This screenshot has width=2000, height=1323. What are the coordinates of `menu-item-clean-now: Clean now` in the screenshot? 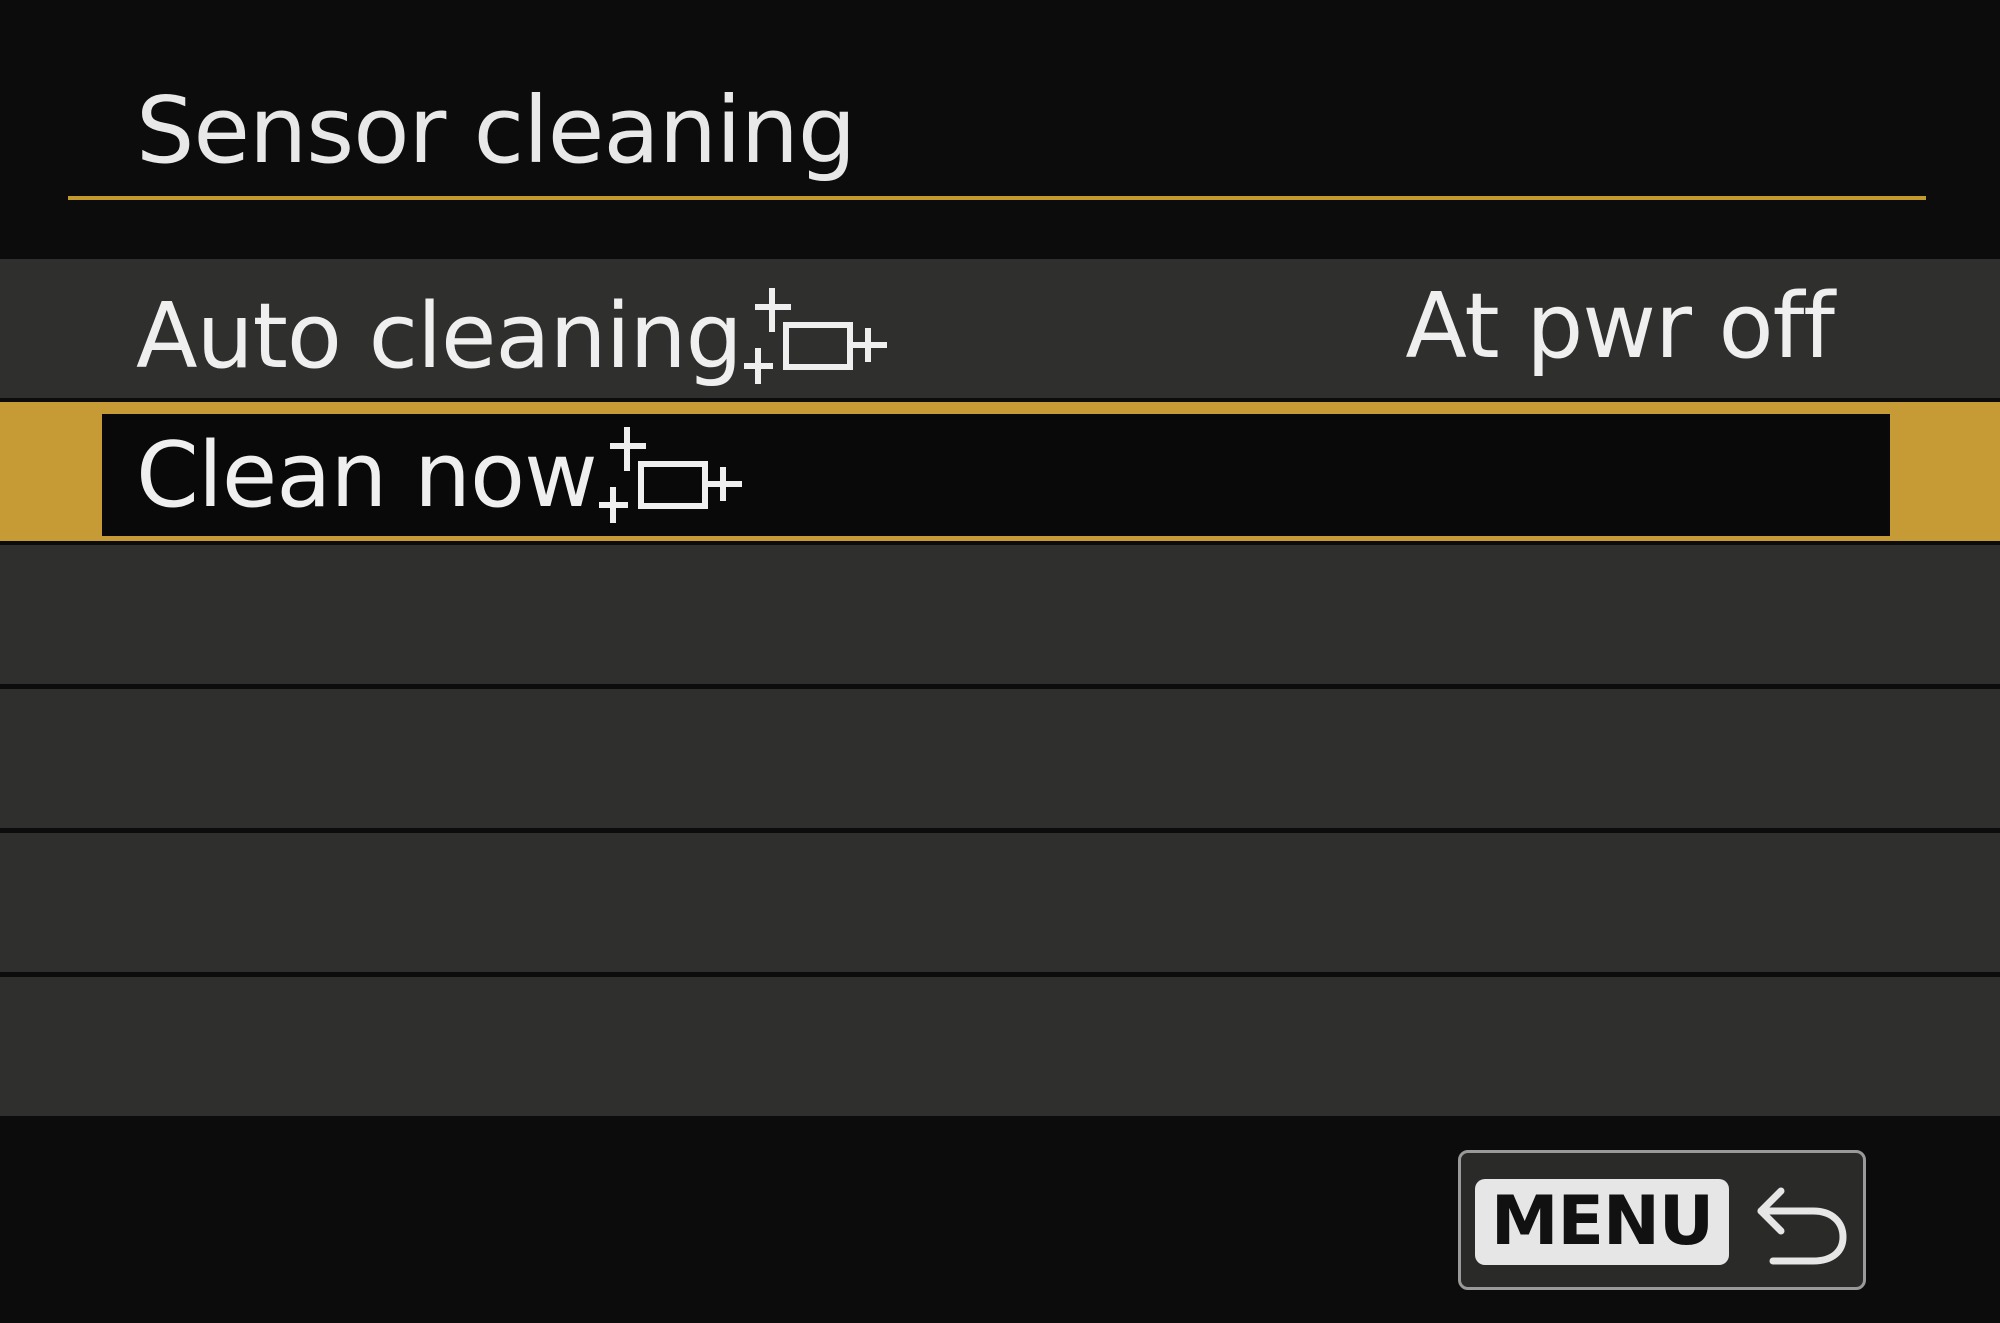 It's located at (1000, 471).